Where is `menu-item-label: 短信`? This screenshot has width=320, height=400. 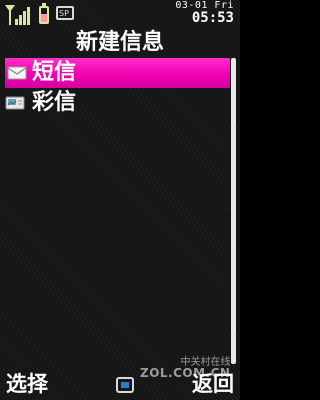
menu-item-label: 短信 is located at coordinates (54, 72).